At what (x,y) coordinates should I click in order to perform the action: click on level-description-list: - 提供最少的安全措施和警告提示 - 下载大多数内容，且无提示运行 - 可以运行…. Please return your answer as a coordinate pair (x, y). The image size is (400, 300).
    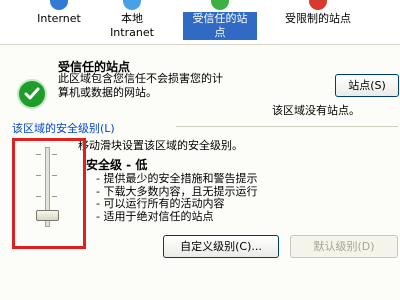
    Looking at the image, I should click on (177, 197).